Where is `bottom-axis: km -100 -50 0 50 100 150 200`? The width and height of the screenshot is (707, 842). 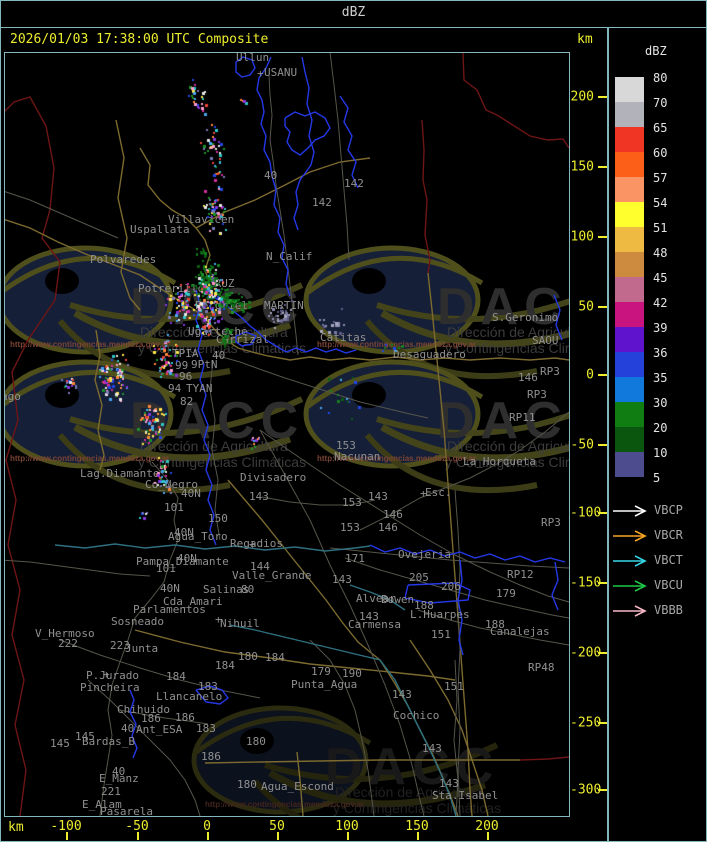
bottom-axis: km -100 -50 0 50 100 150 200 is located at coordinates (303, 829).